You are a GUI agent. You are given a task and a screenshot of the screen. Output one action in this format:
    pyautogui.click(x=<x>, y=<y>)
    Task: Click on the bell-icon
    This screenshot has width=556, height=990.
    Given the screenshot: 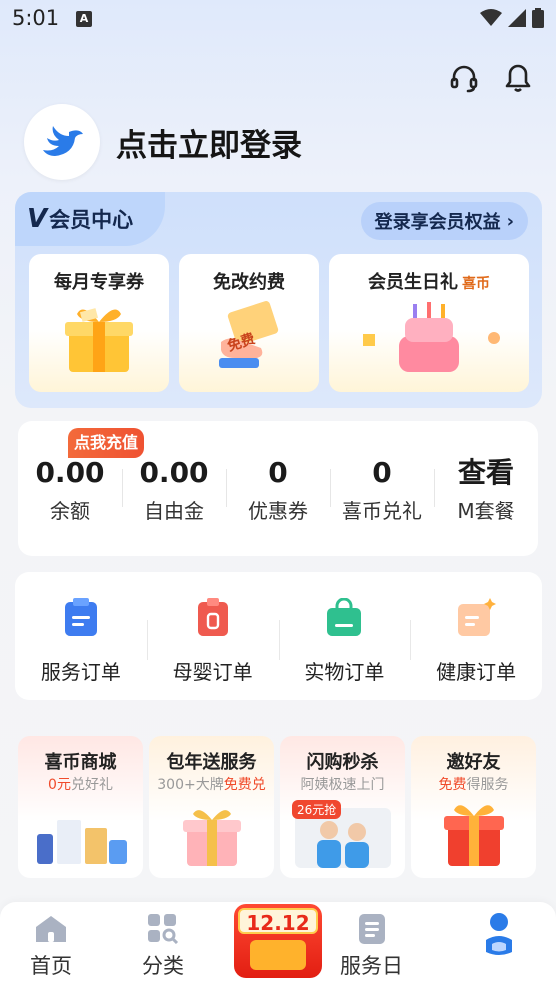 What is the action you would take?
    pyautogui.click(x=518, y=78)
    